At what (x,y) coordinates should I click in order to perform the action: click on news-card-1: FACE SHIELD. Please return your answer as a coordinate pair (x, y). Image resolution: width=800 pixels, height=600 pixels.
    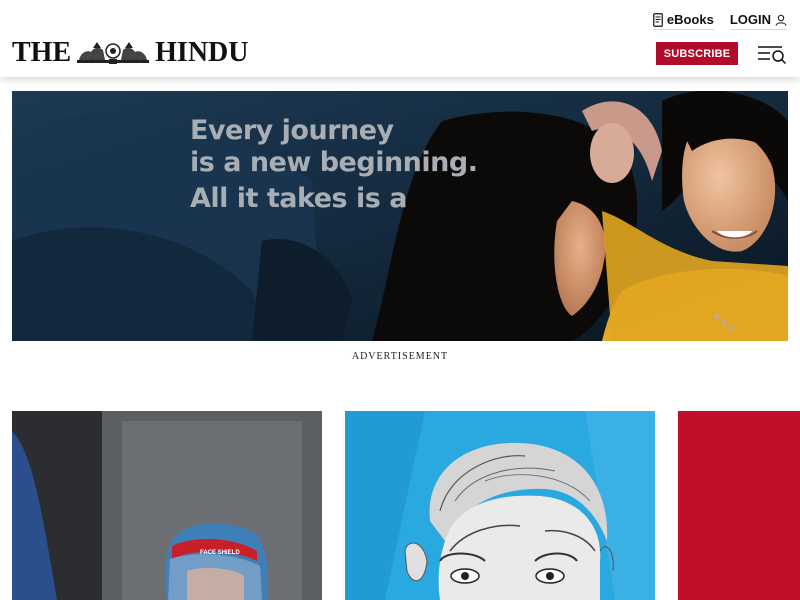
    Looking at the image, I should click on (167, 505).